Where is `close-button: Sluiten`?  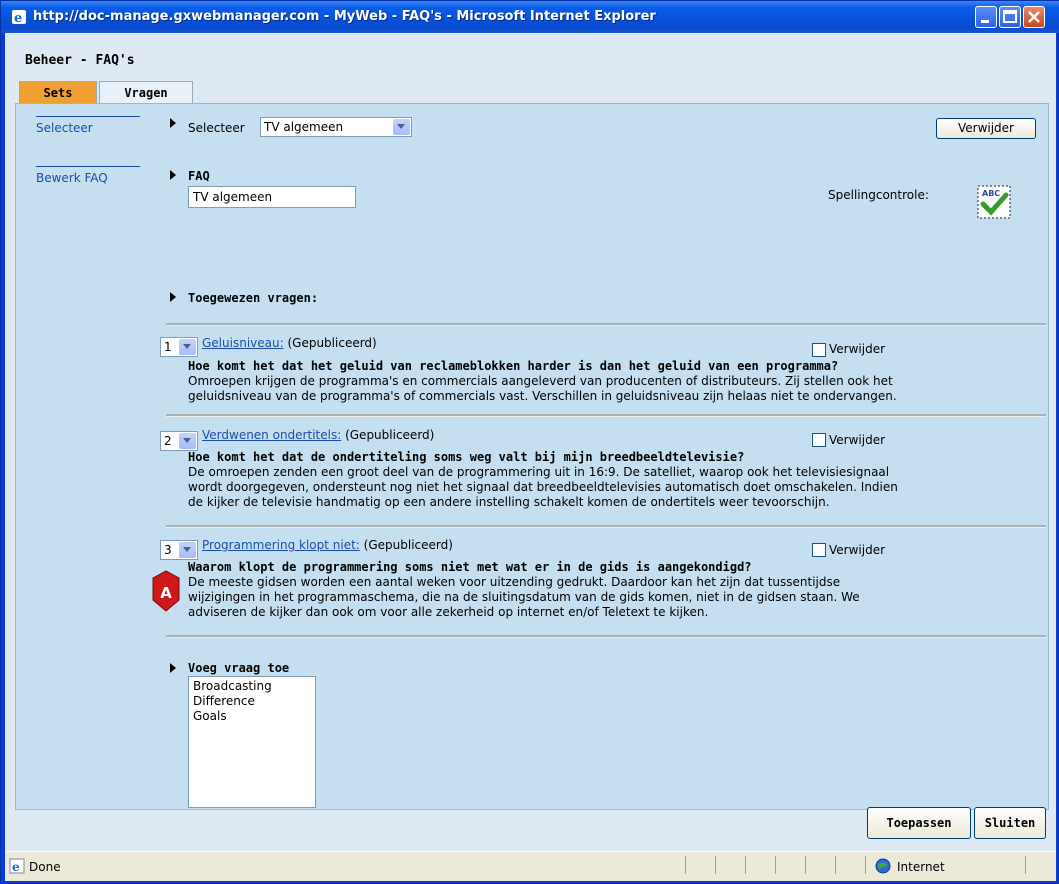 close-button: Sluiten is located at coordinates (1010, 823).